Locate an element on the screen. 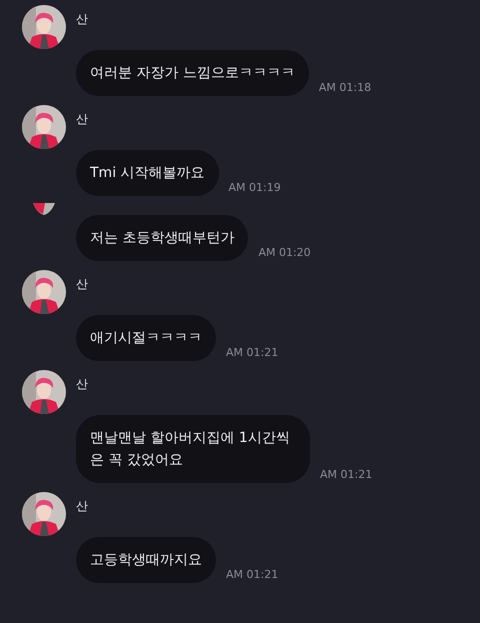 Image resolution: width=480 pixels, height=623 pixels. message-bubble: 저는 초등학생때부턴가 is located at coordinates (162, 238).